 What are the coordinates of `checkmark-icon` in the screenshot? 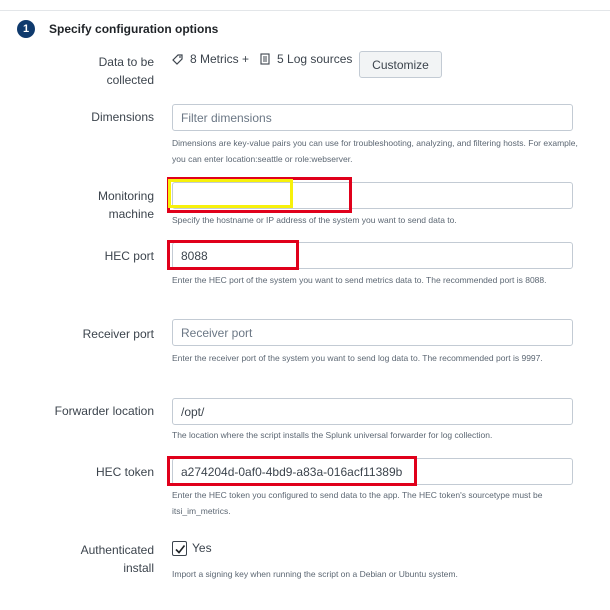 It's located at (179, 549).